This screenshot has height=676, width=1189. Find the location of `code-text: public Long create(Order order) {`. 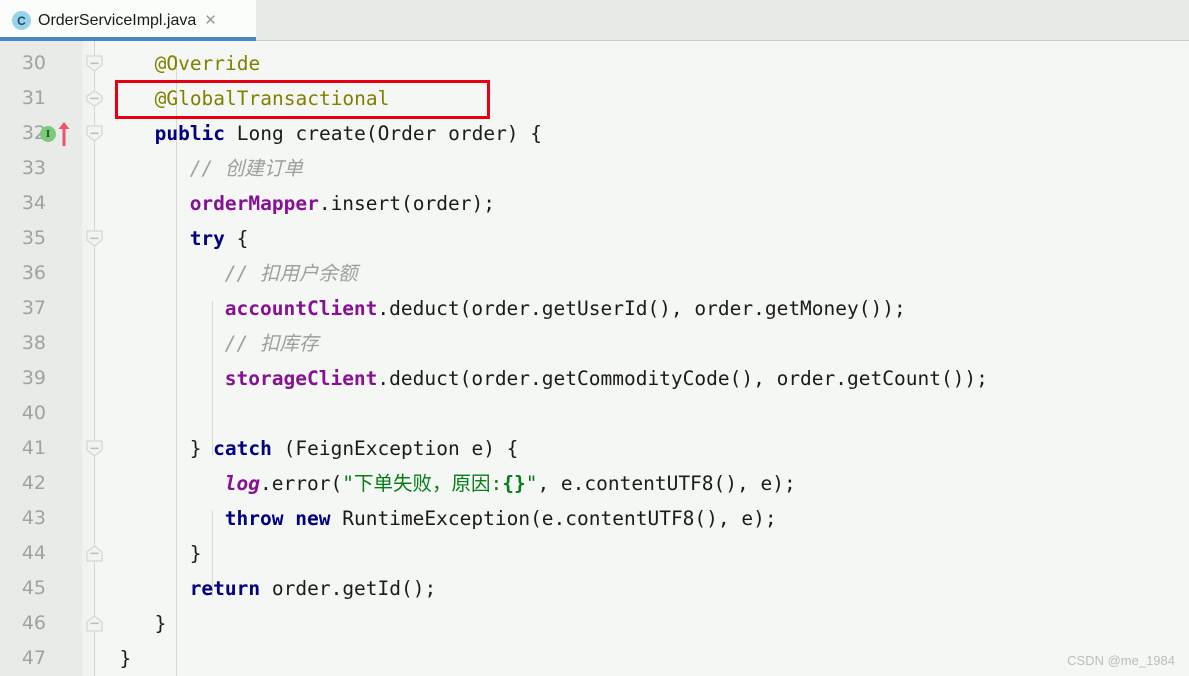

code-text: public Long create(Order order) { is located at coordinates (348, 133).